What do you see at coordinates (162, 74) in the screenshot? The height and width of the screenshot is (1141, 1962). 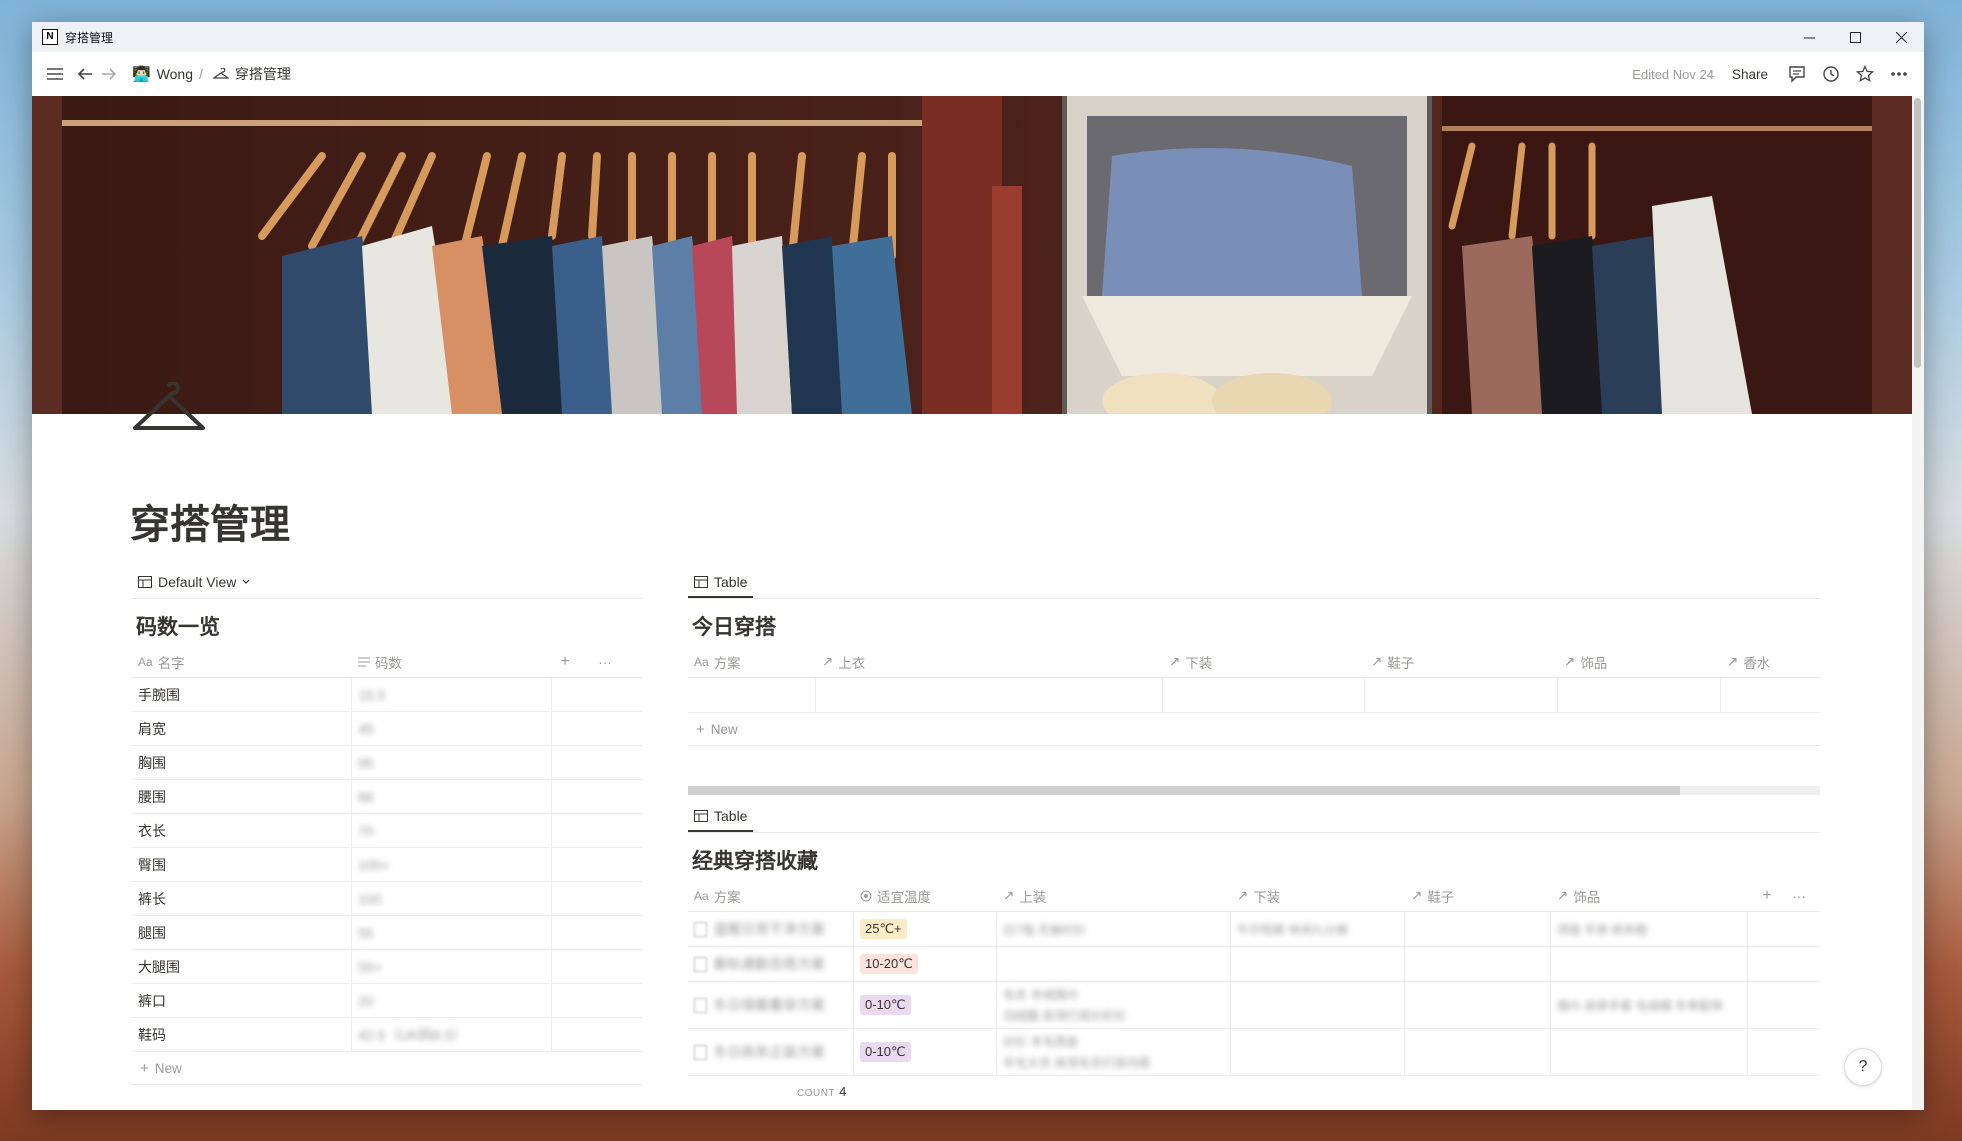 I see `breadcrumb-workspace: 👨🏻‍💻 Wong` at bounding box center [162, 74].